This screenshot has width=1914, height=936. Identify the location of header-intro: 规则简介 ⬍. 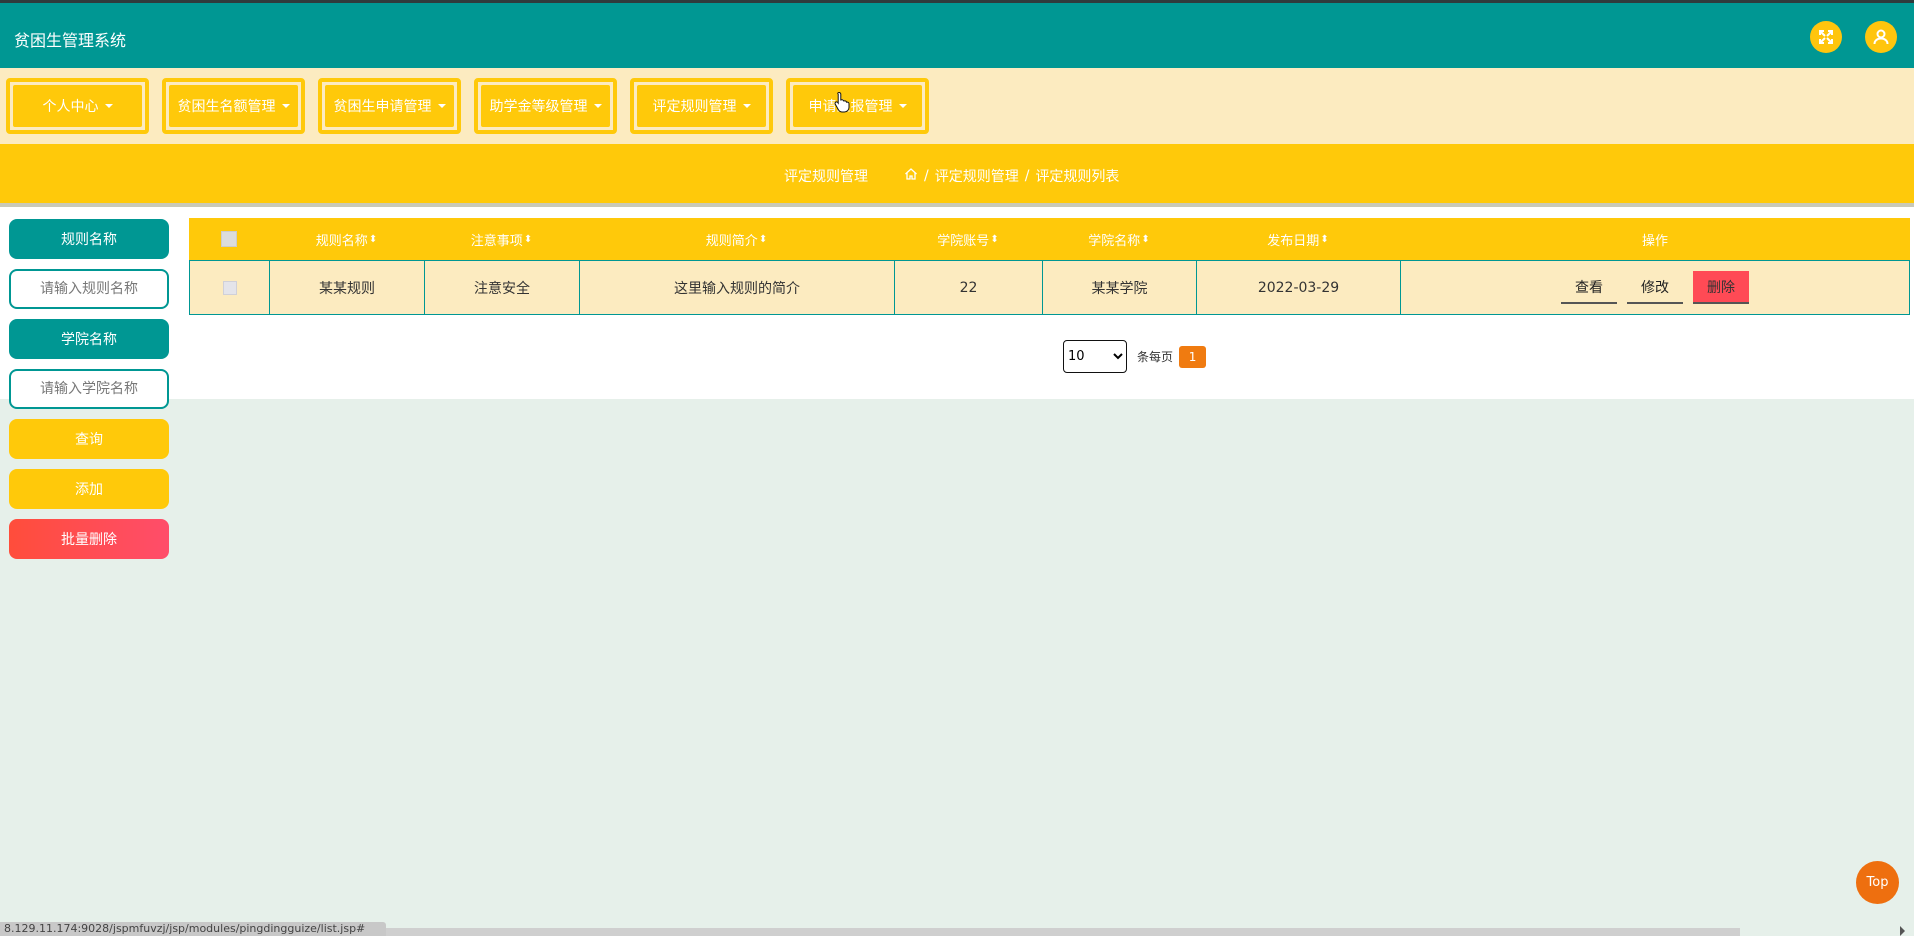
(736, 239).